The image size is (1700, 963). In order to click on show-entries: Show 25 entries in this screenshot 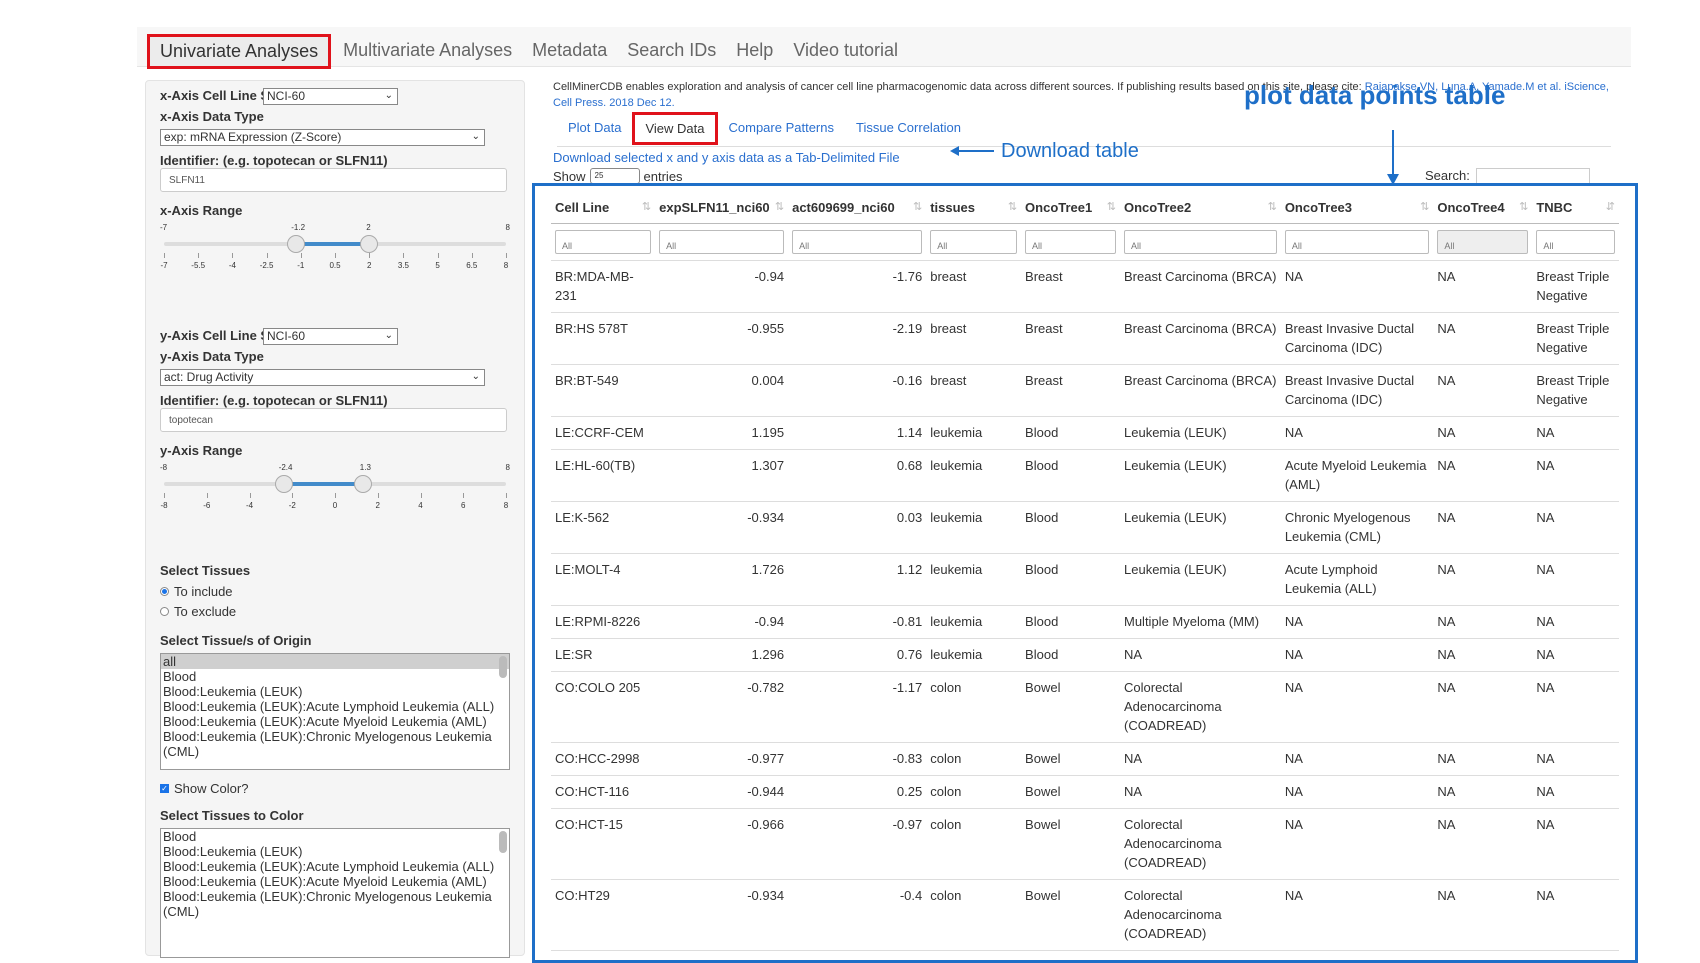, I will do `click(618, 176)`.